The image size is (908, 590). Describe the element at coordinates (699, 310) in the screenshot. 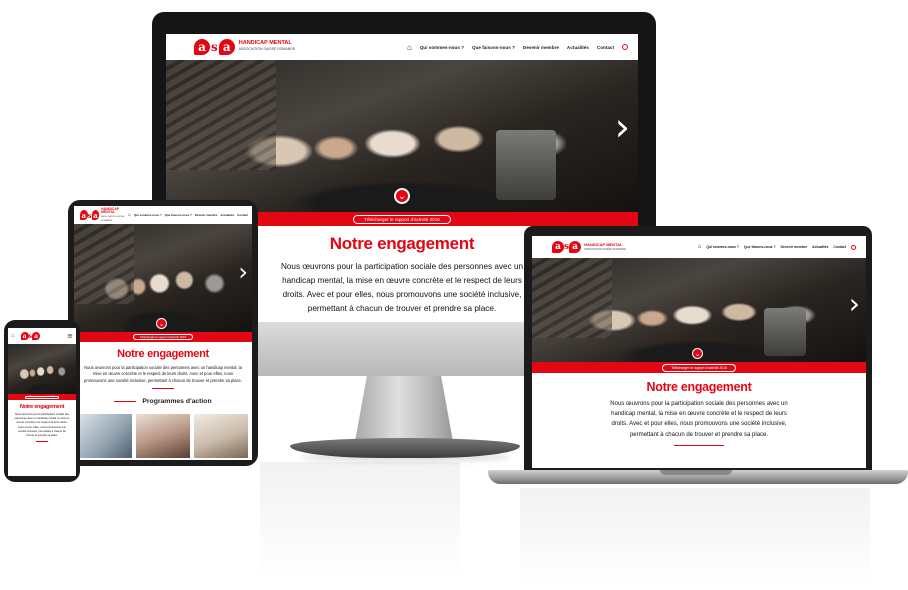

I see `laptop-hero: › ⌄` at that location.